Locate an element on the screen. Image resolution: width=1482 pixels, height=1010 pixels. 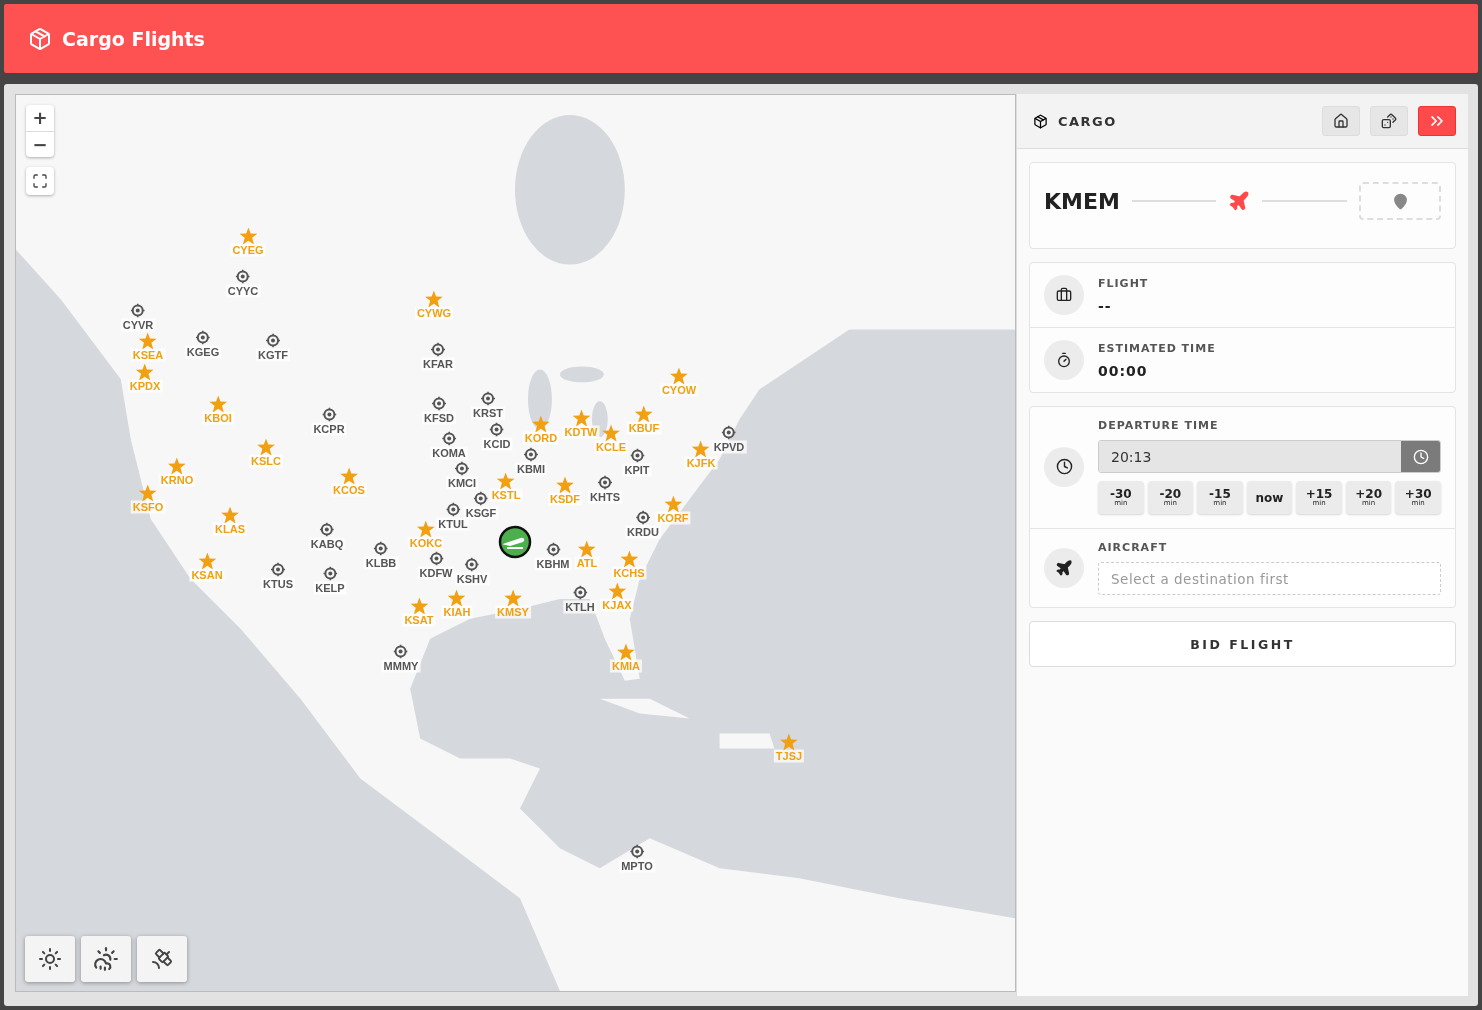
sun-icon is located at coordinates (50, 959).